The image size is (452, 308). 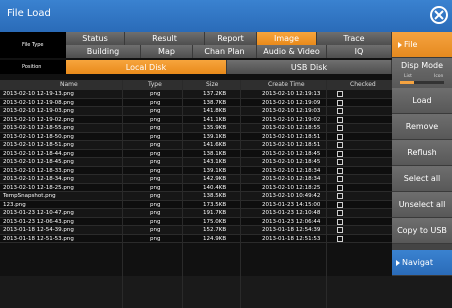 I want to click on column-size: Size, so click(x=212, y=84).